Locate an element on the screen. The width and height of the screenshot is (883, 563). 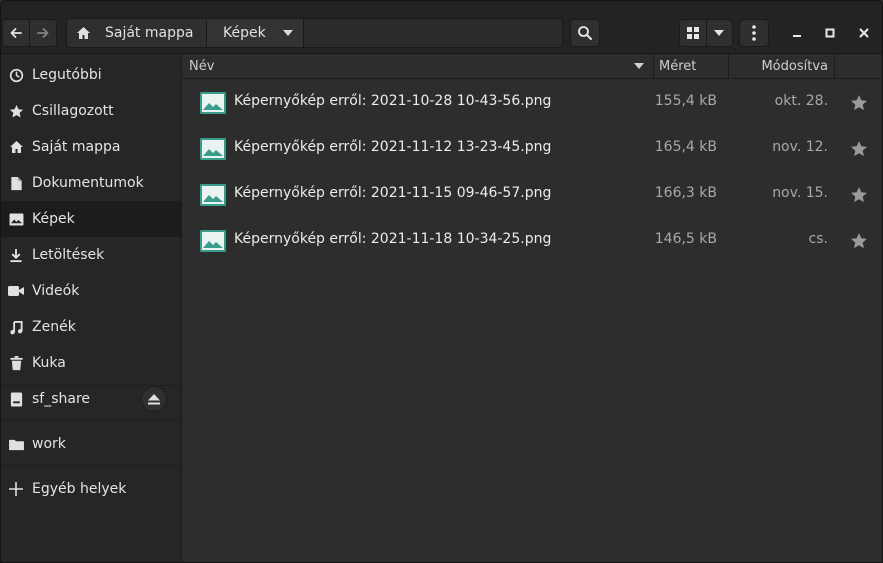
sidebar-item-label: Dokumentumok is located at coordinates (88, 183).